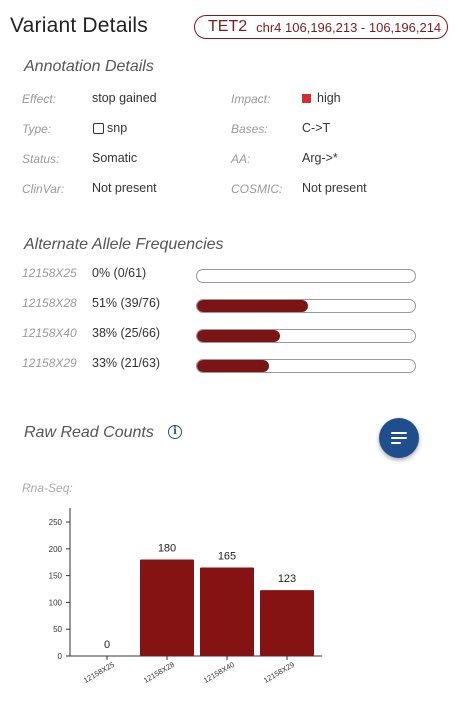 The image size is (460, 713). I want to click on af-value: 0% (0/61), so click(119, 273).